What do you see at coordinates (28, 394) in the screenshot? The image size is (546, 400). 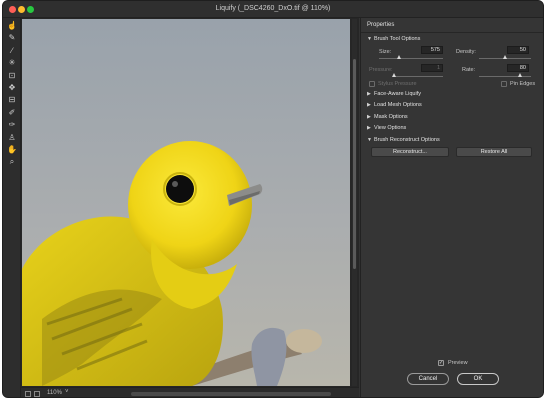 I see `fit-view-icon` at bounding box center [28, 394].